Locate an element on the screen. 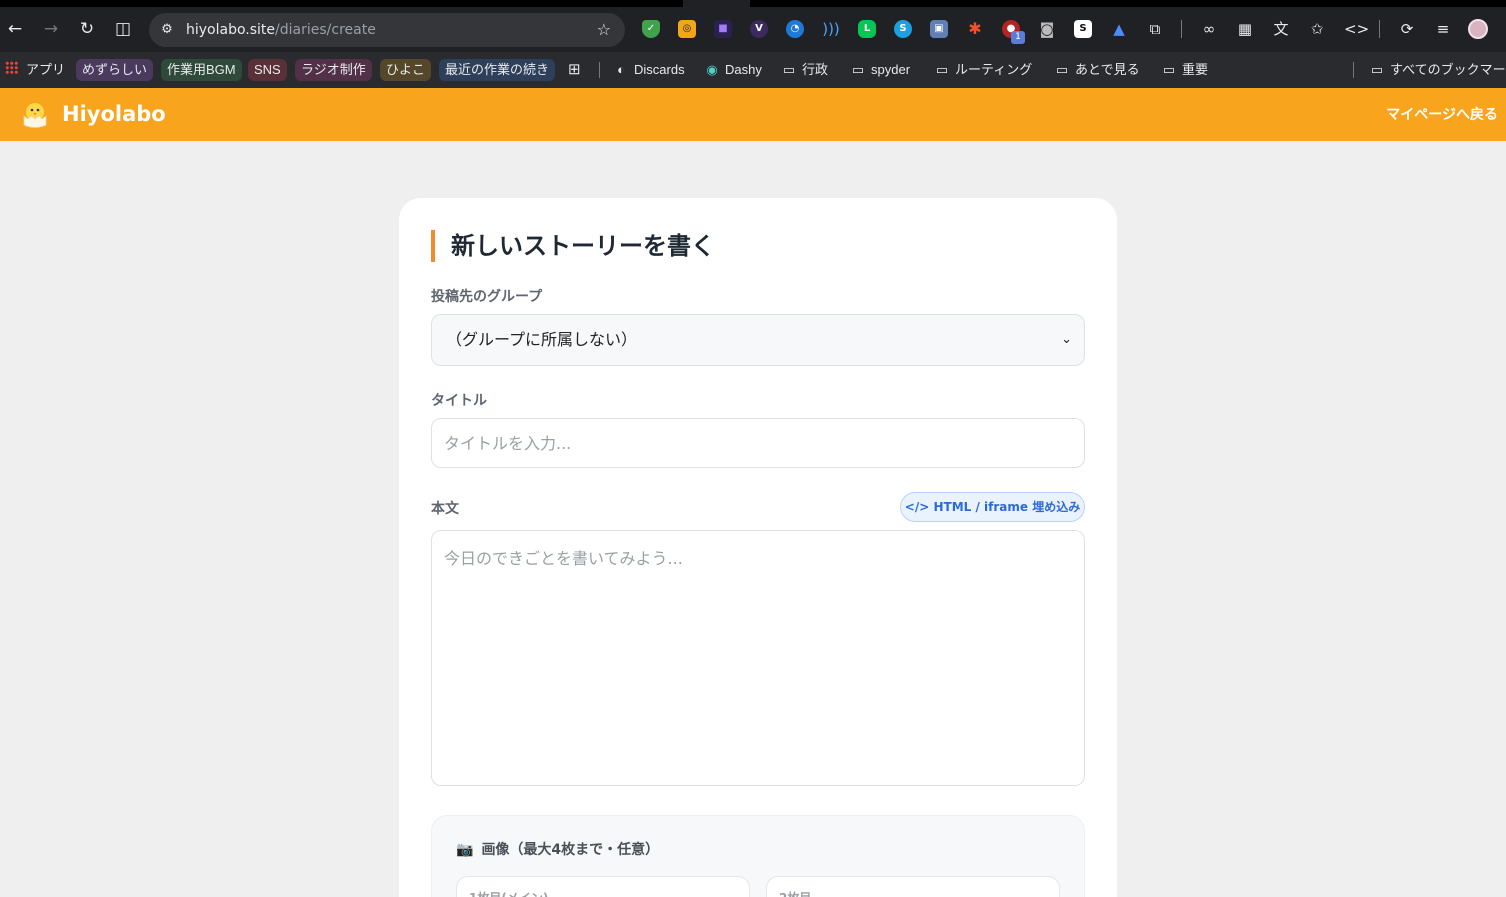 This screenshot has width=1506, height=897. title-label: タイトル is located at coordinates (459, 401).